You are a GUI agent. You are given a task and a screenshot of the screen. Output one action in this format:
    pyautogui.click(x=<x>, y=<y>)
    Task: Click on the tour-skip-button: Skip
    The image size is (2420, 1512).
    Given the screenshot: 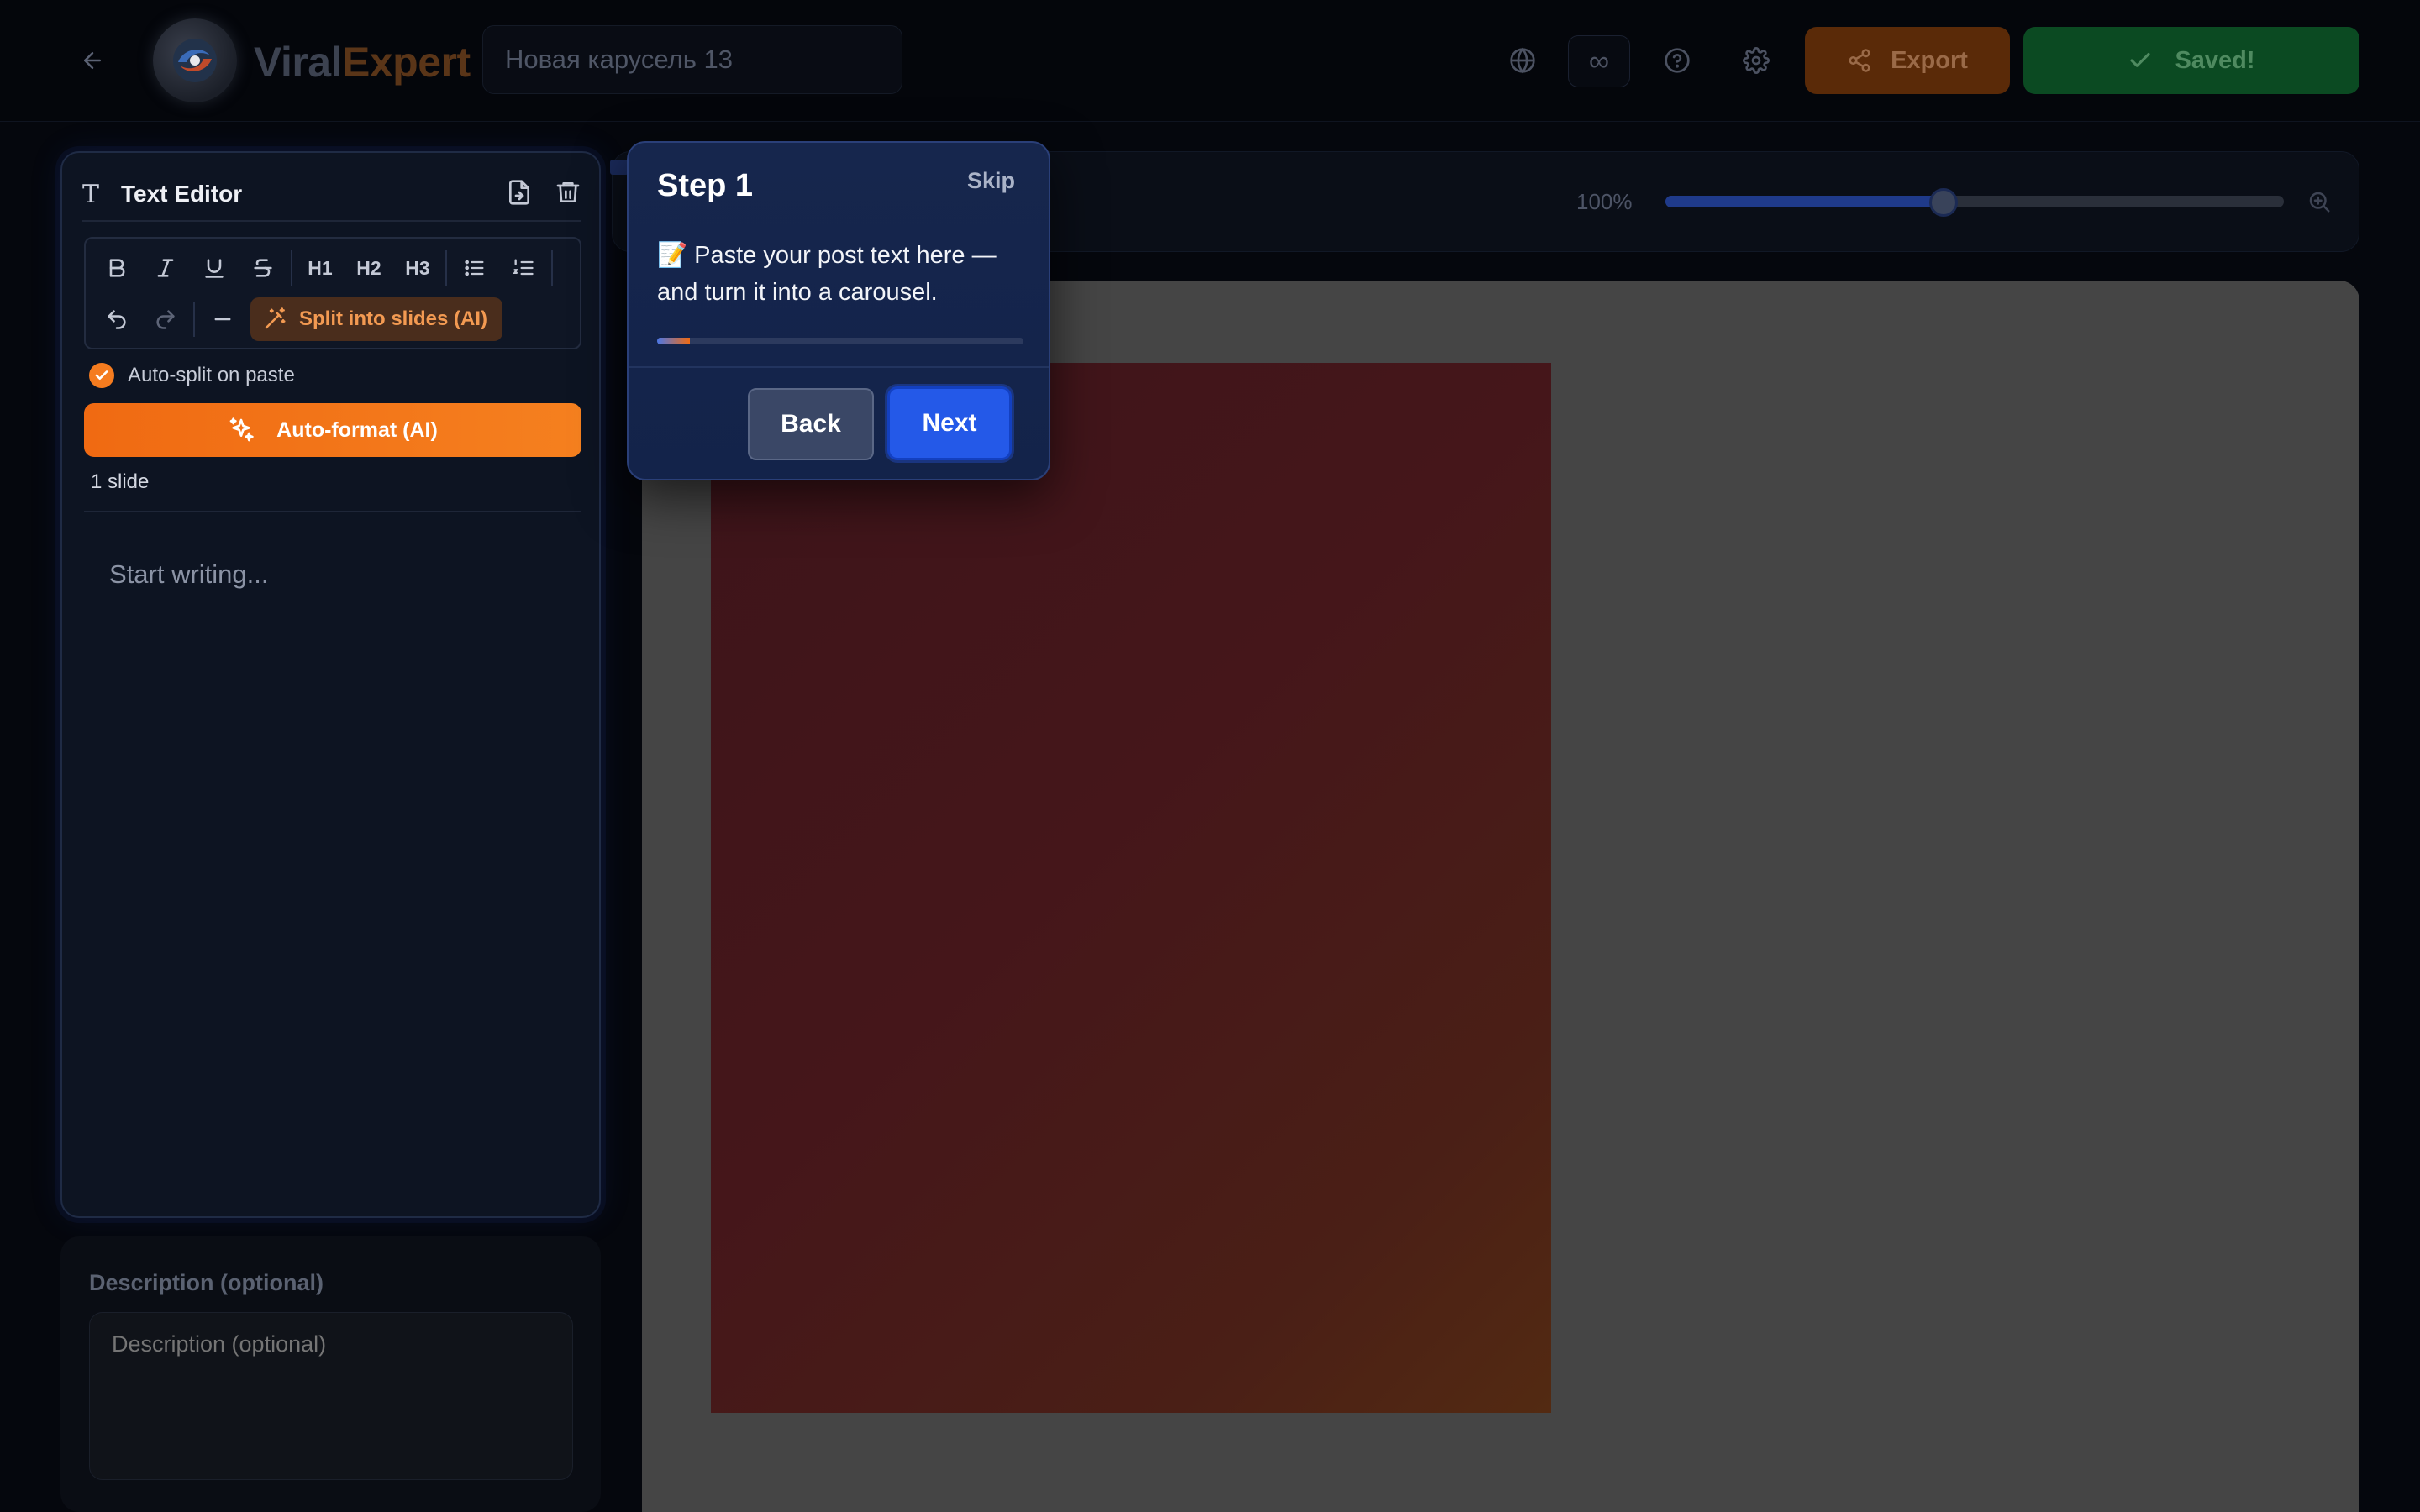 What is the action you would take?
    pyautogui.click(x=991, y=181)
    